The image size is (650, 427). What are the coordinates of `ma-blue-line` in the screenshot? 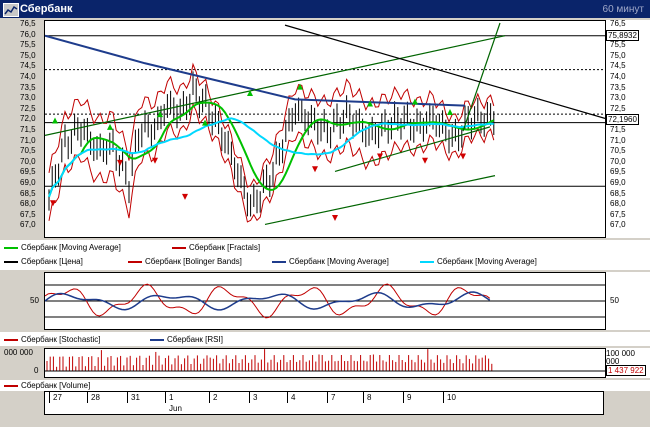 It's located at (255, 70).